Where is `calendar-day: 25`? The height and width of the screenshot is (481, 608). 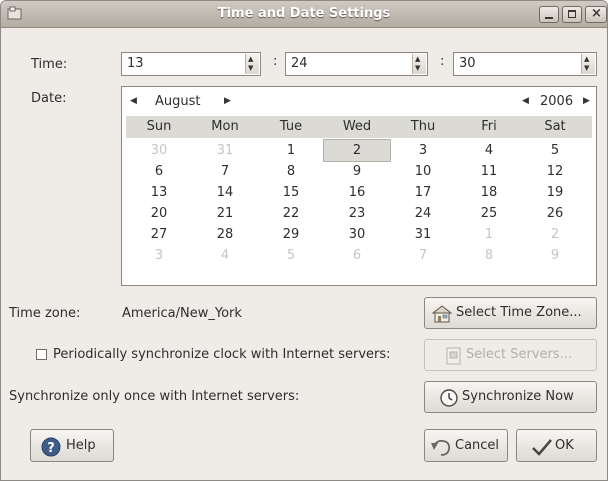
calendar-day: 25 is located at coordinates (489, 214).